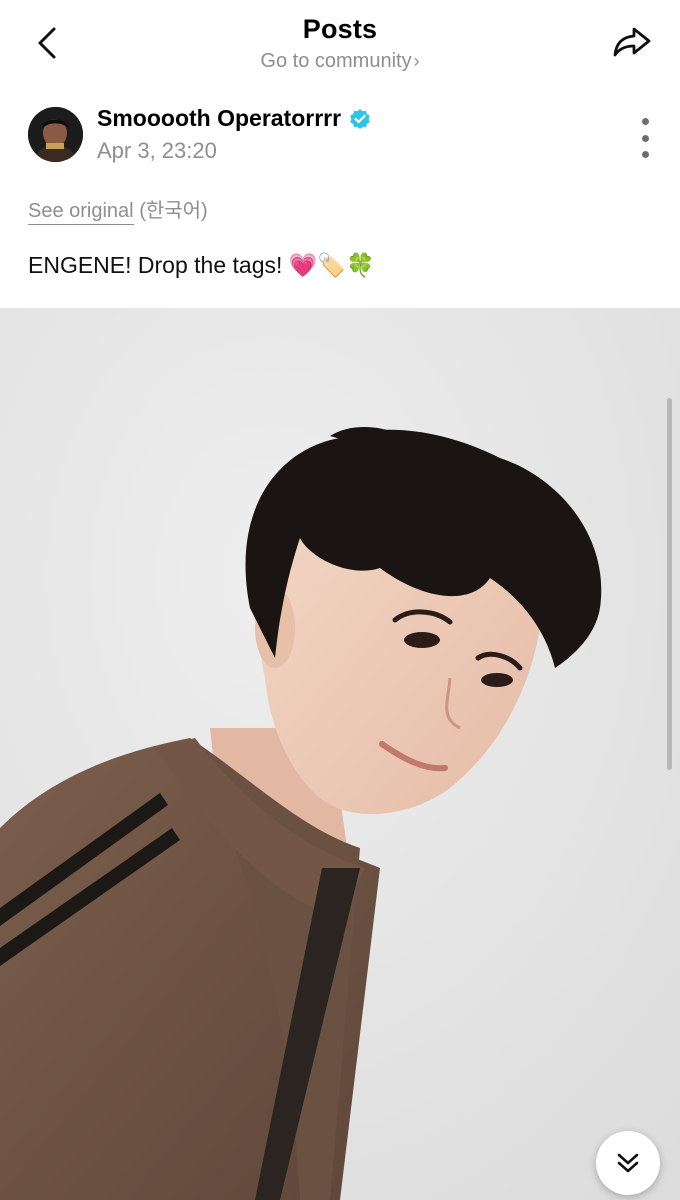 The image size is (680, 1200). What do you see at coordinates (157, 150) in the screenshot?
I see `post-date: Apr 3, 23:20` at bounding box center [157, 150].